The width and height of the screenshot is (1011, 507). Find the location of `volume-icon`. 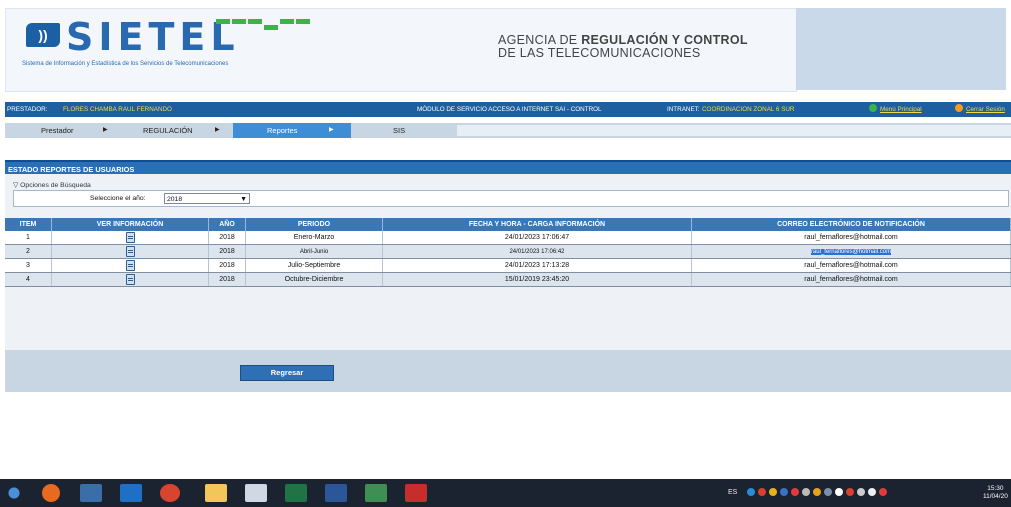

volume-icon is located at coordinates (839, 492).